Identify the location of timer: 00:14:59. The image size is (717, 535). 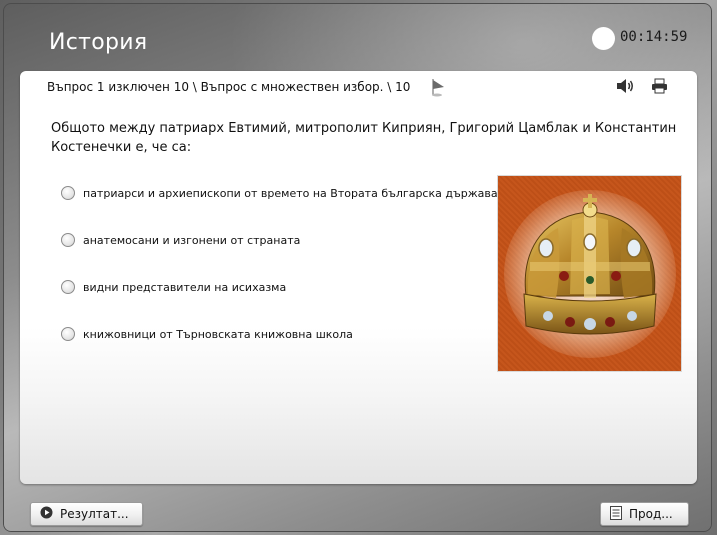
(654, 37).